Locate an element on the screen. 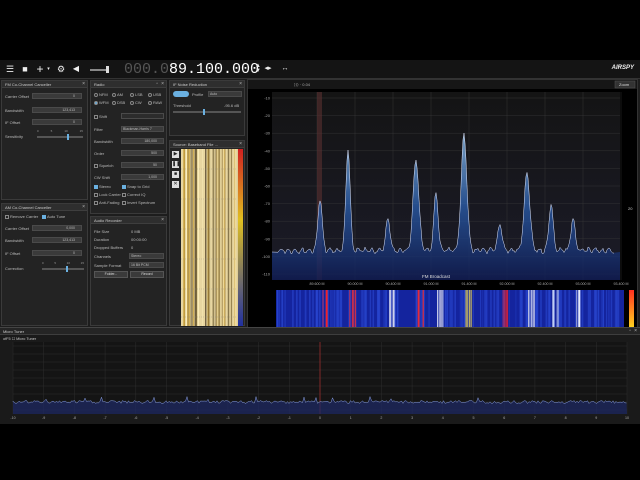  sensitivity-slider is located at coordinates (60, 137).